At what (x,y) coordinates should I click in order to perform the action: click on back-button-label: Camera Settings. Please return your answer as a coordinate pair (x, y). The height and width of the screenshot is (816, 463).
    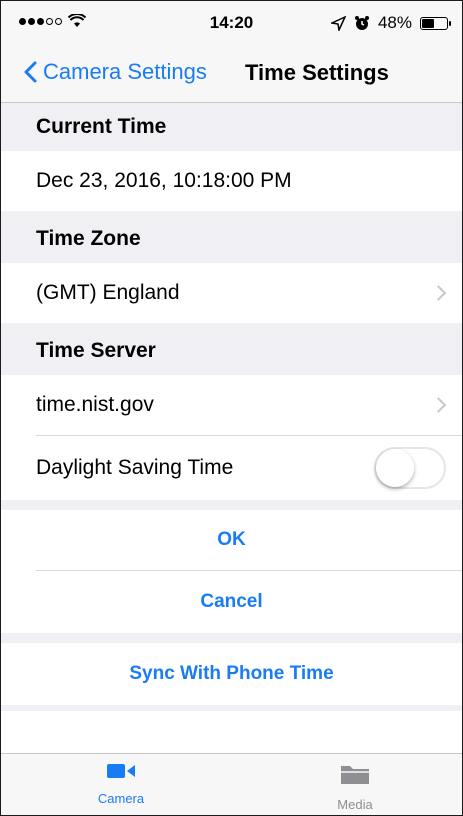
    Looking at the image, I should click on (125, 71).